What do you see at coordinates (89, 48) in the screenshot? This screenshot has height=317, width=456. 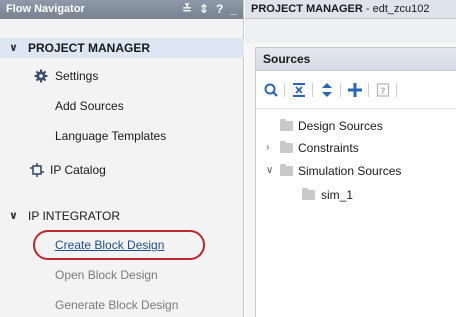 I see `section-label: PROJECT MANAGER` at bounding box center [89, 48].